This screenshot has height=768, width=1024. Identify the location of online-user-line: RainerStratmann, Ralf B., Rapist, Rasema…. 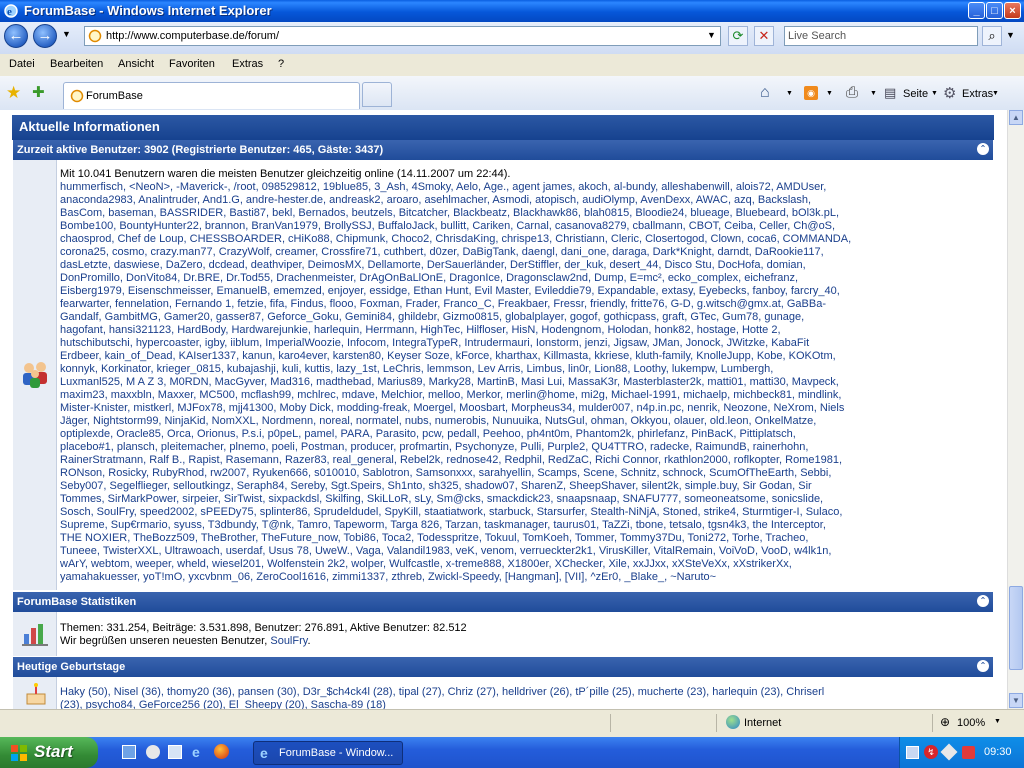
(524, 460).